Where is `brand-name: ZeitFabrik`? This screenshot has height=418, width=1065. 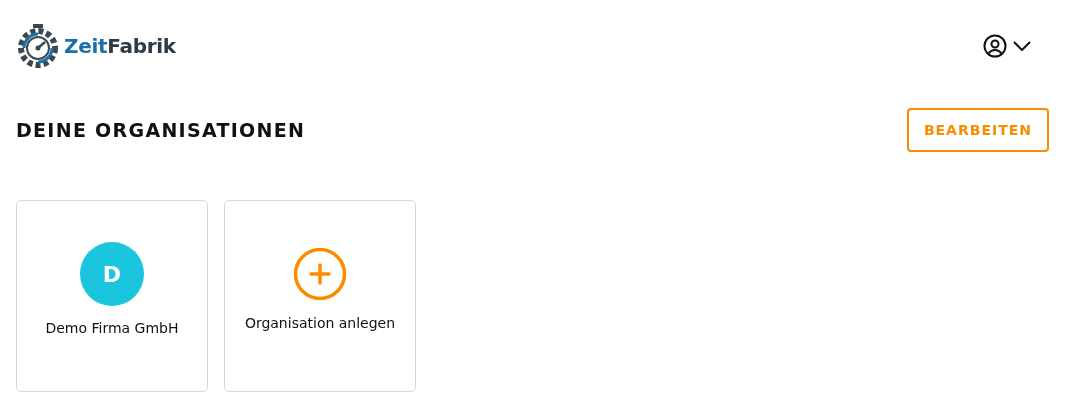
brand-name: ZeitFabrik is located at coordinates (120, 46).